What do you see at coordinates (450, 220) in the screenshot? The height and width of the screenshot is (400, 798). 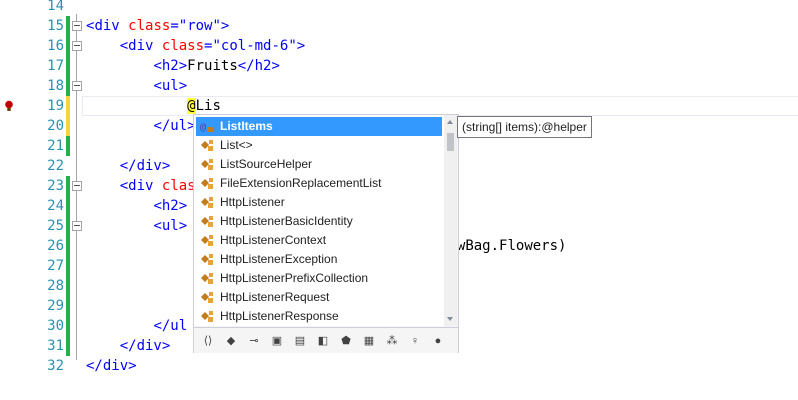 I see `completion-scrollbar` at bounding box center [450, 220].